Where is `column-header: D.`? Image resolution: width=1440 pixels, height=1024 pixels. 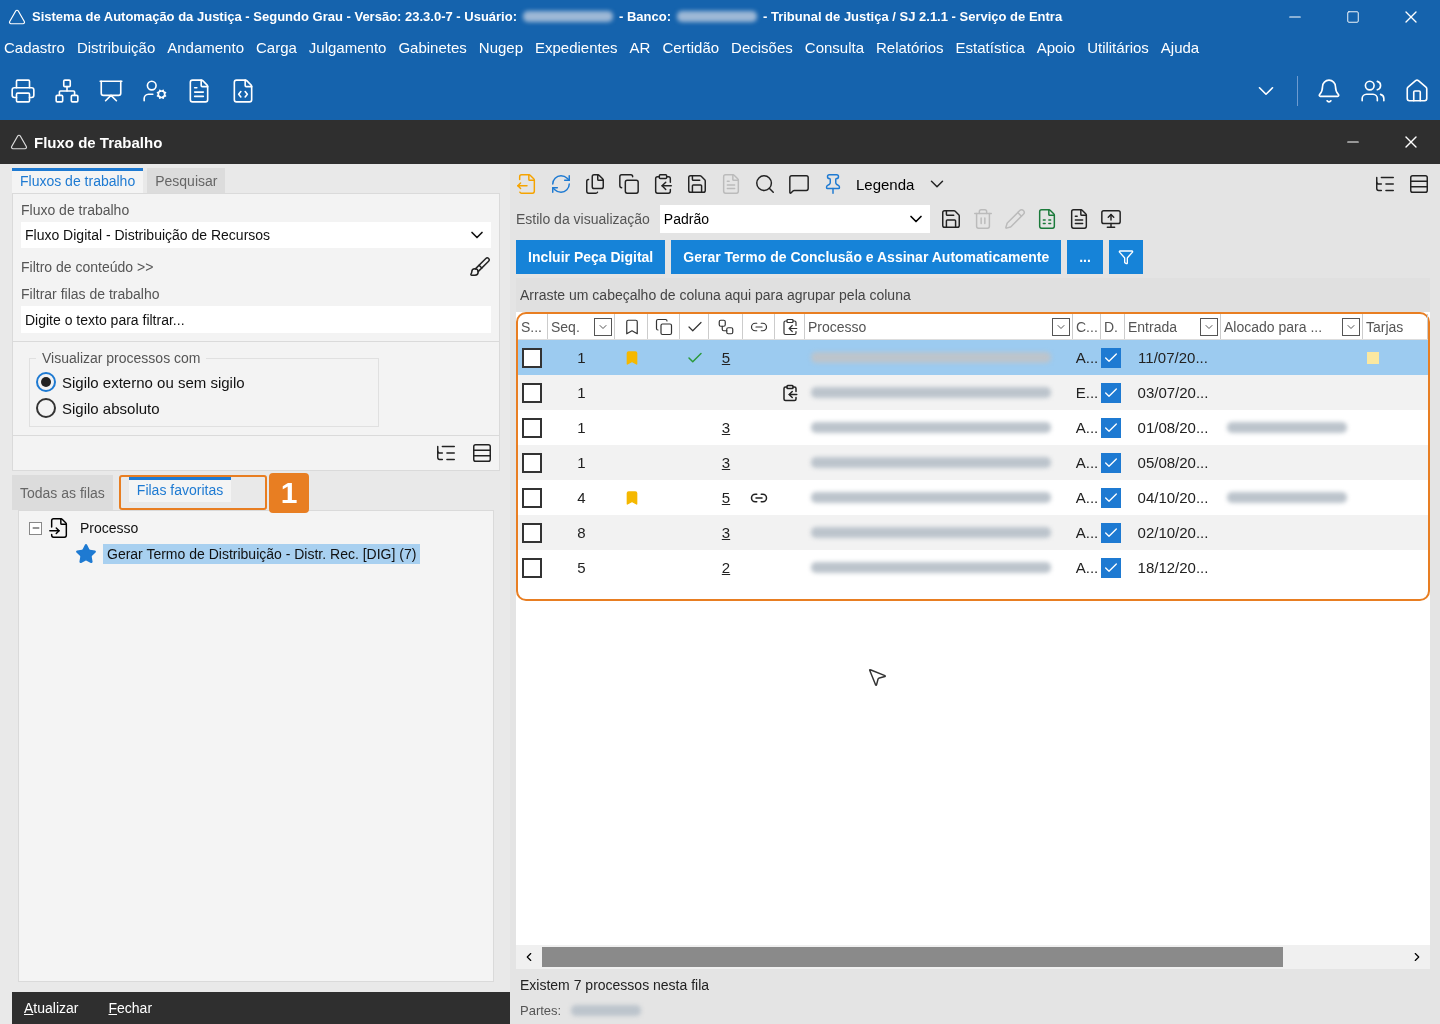
column-header: D. is located at coordinates (1111, 326).